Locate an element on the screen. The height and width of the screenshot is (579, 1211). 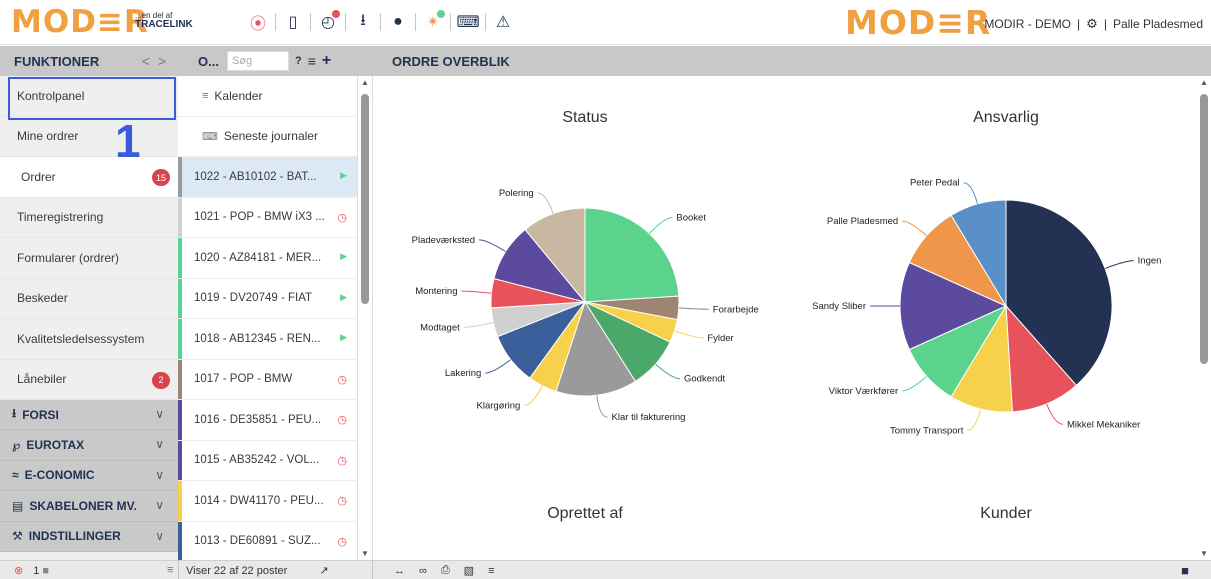
order-row: 1021 - POP - BMW iX3 ... ◷ is located at coordinates (267, 217).